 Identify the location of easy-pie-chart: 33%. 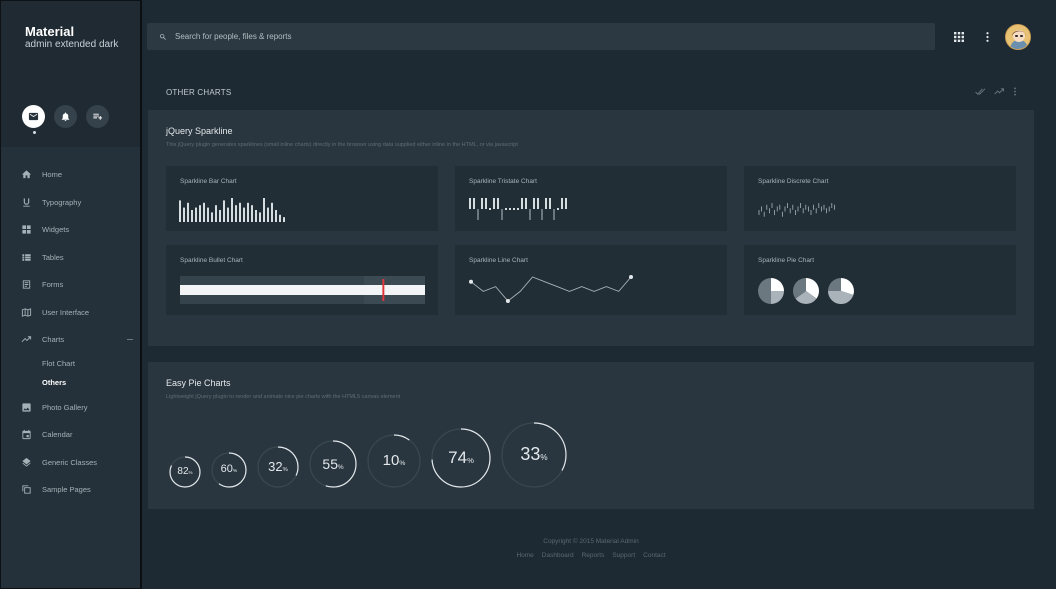
(534, 455).